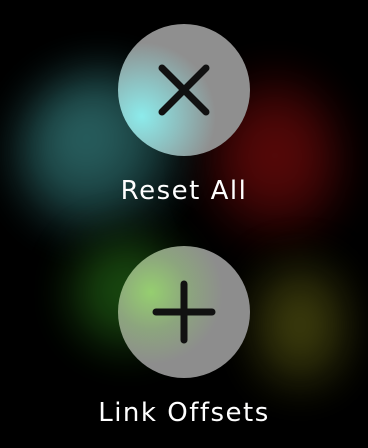  Describe the element at coordinates (184, 191) in the screenshot. I see `reset-all-label: Reset All` at that location.